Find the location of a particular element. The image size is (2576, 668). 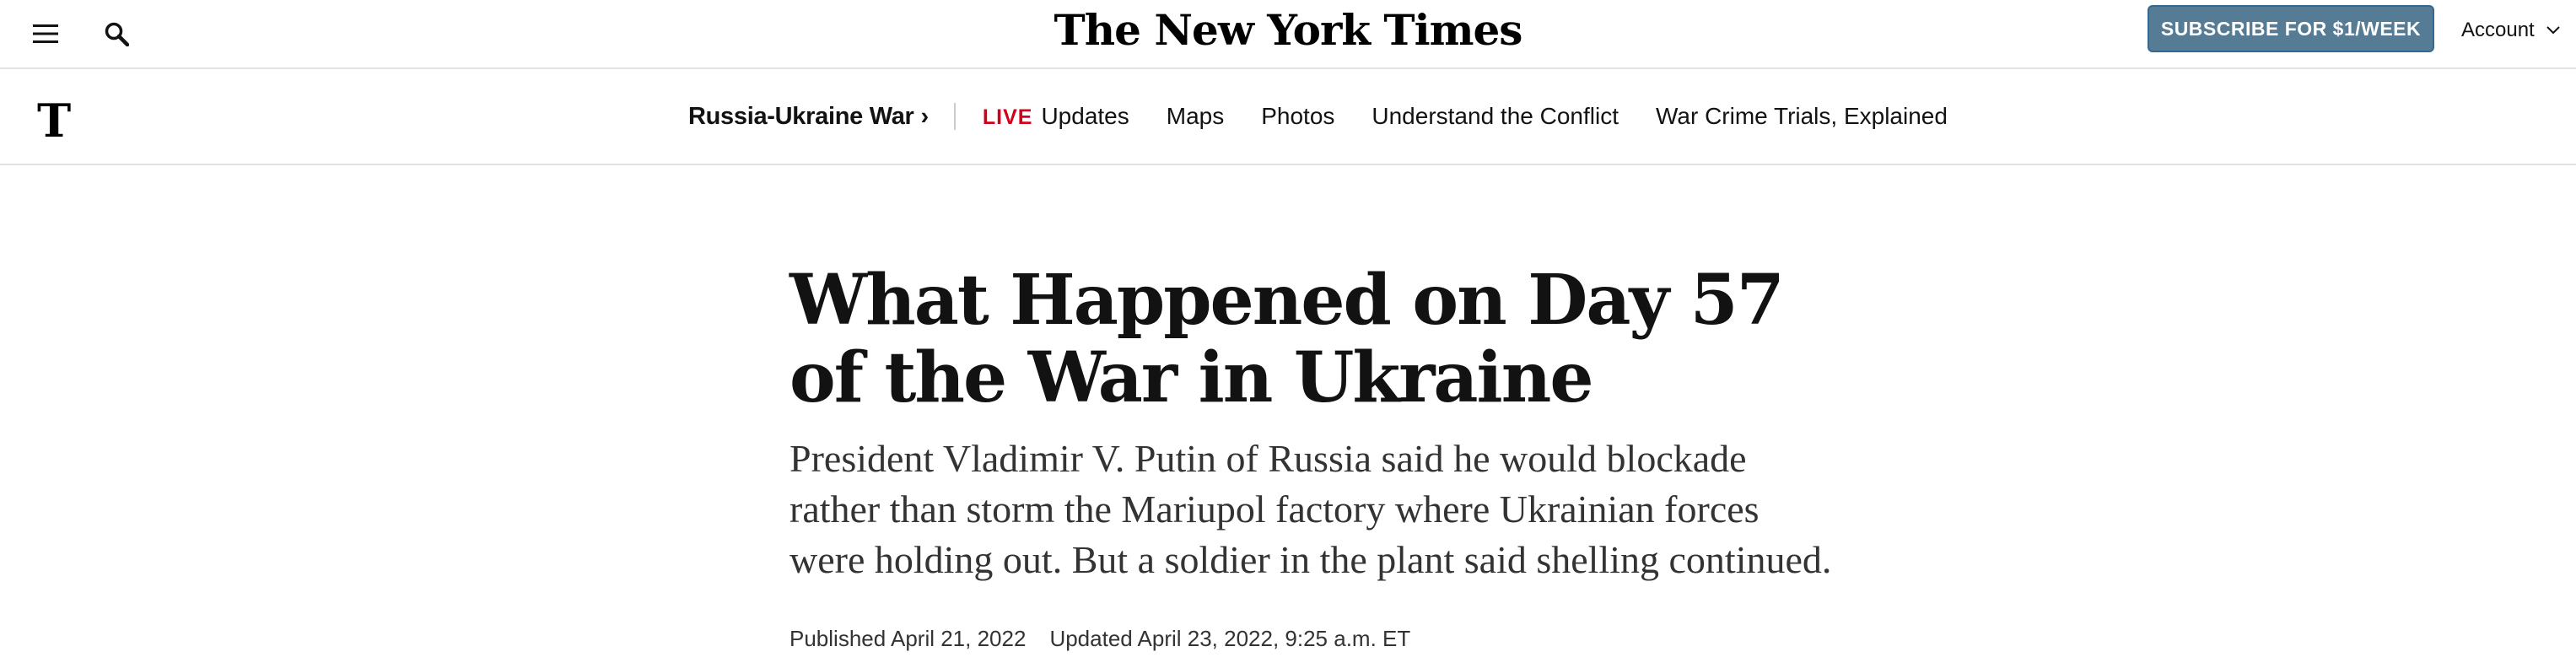

chevron-down-icon is located at coordinates (2553, 30).